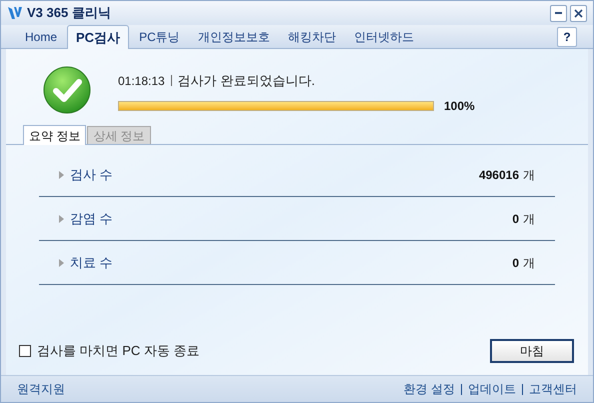 The image size is (594, 403). What do you see at coordinates (91, 263) in the screenshot?
I see `row-label: 치료 수` at bounding box center [91, 263].